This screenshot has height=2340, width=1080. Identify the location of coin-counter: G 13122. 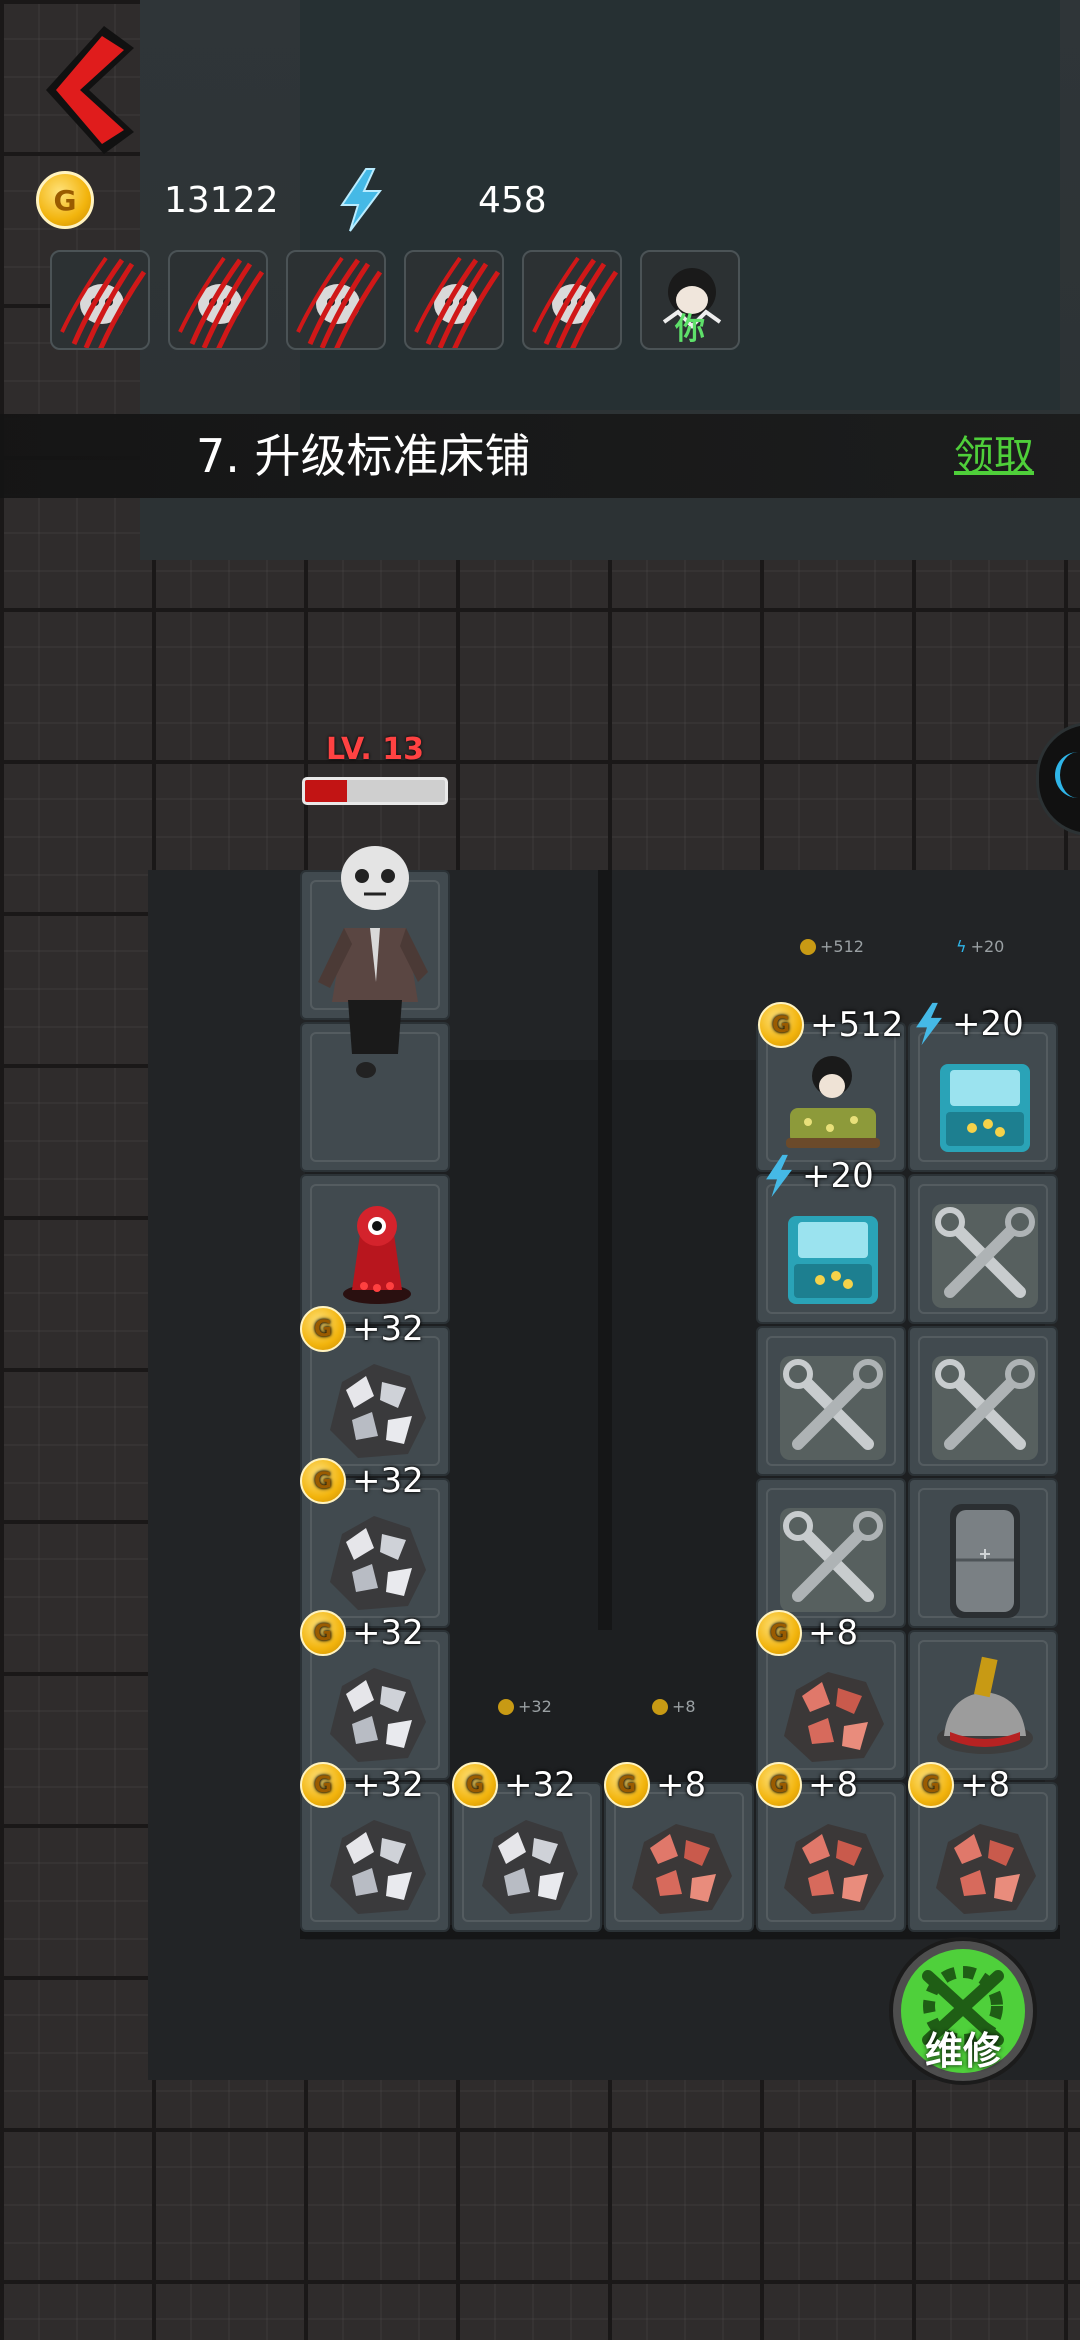
(157, 200).